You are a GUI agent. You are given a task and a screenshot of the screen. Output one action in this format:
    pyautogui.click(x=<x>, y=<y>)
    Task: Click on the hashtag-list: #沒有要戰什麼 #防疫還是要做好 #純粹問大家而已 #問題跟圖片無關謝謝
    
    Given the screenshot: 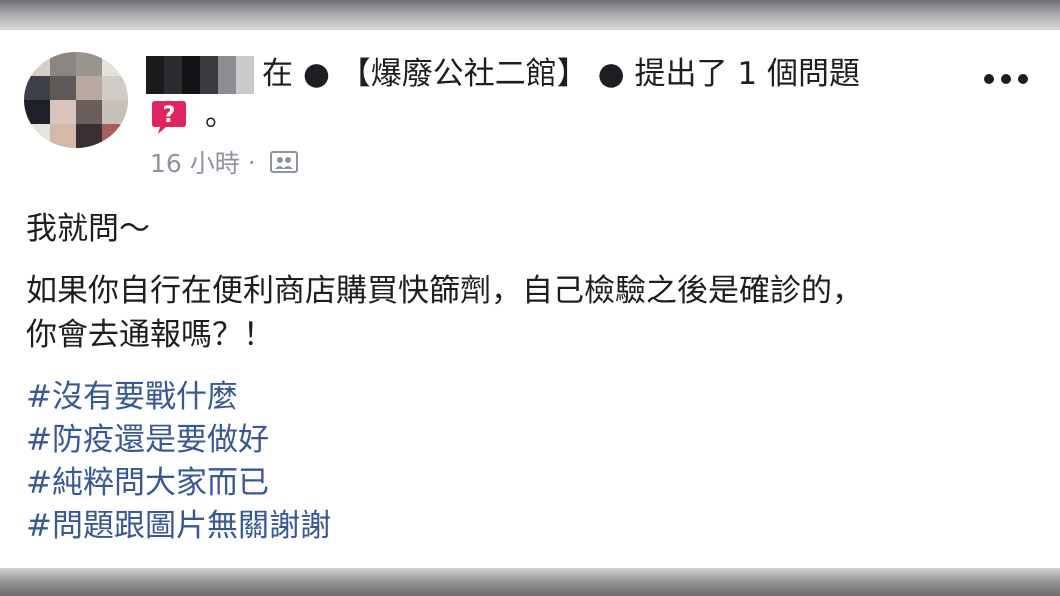 What is the action you would take?
    pyautogui.click(x=178, y=462)
    